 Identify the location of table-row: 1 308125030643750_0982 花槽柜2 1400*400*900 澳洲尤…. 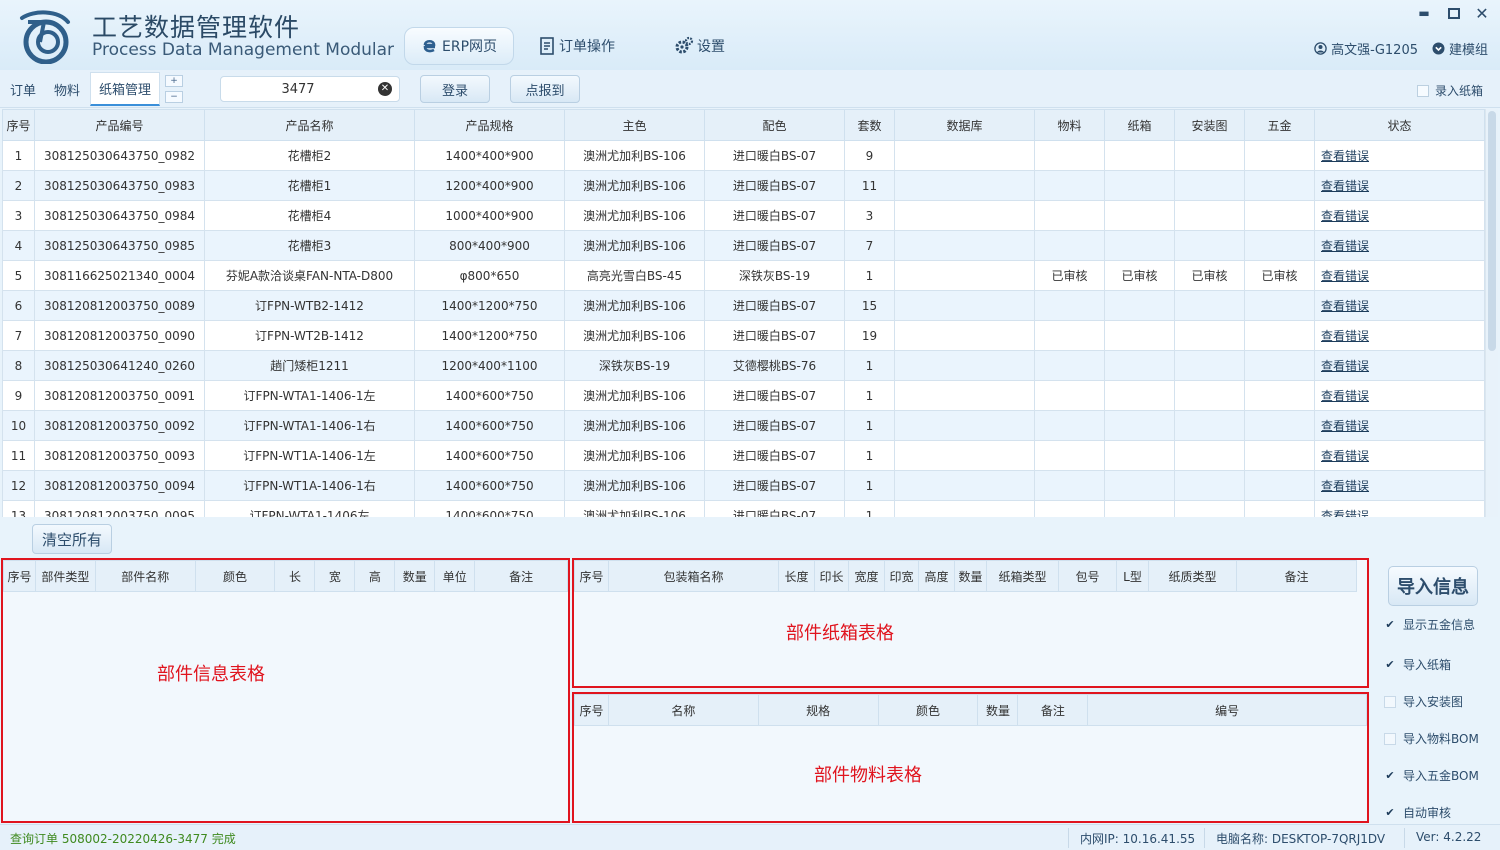
(743, 155).